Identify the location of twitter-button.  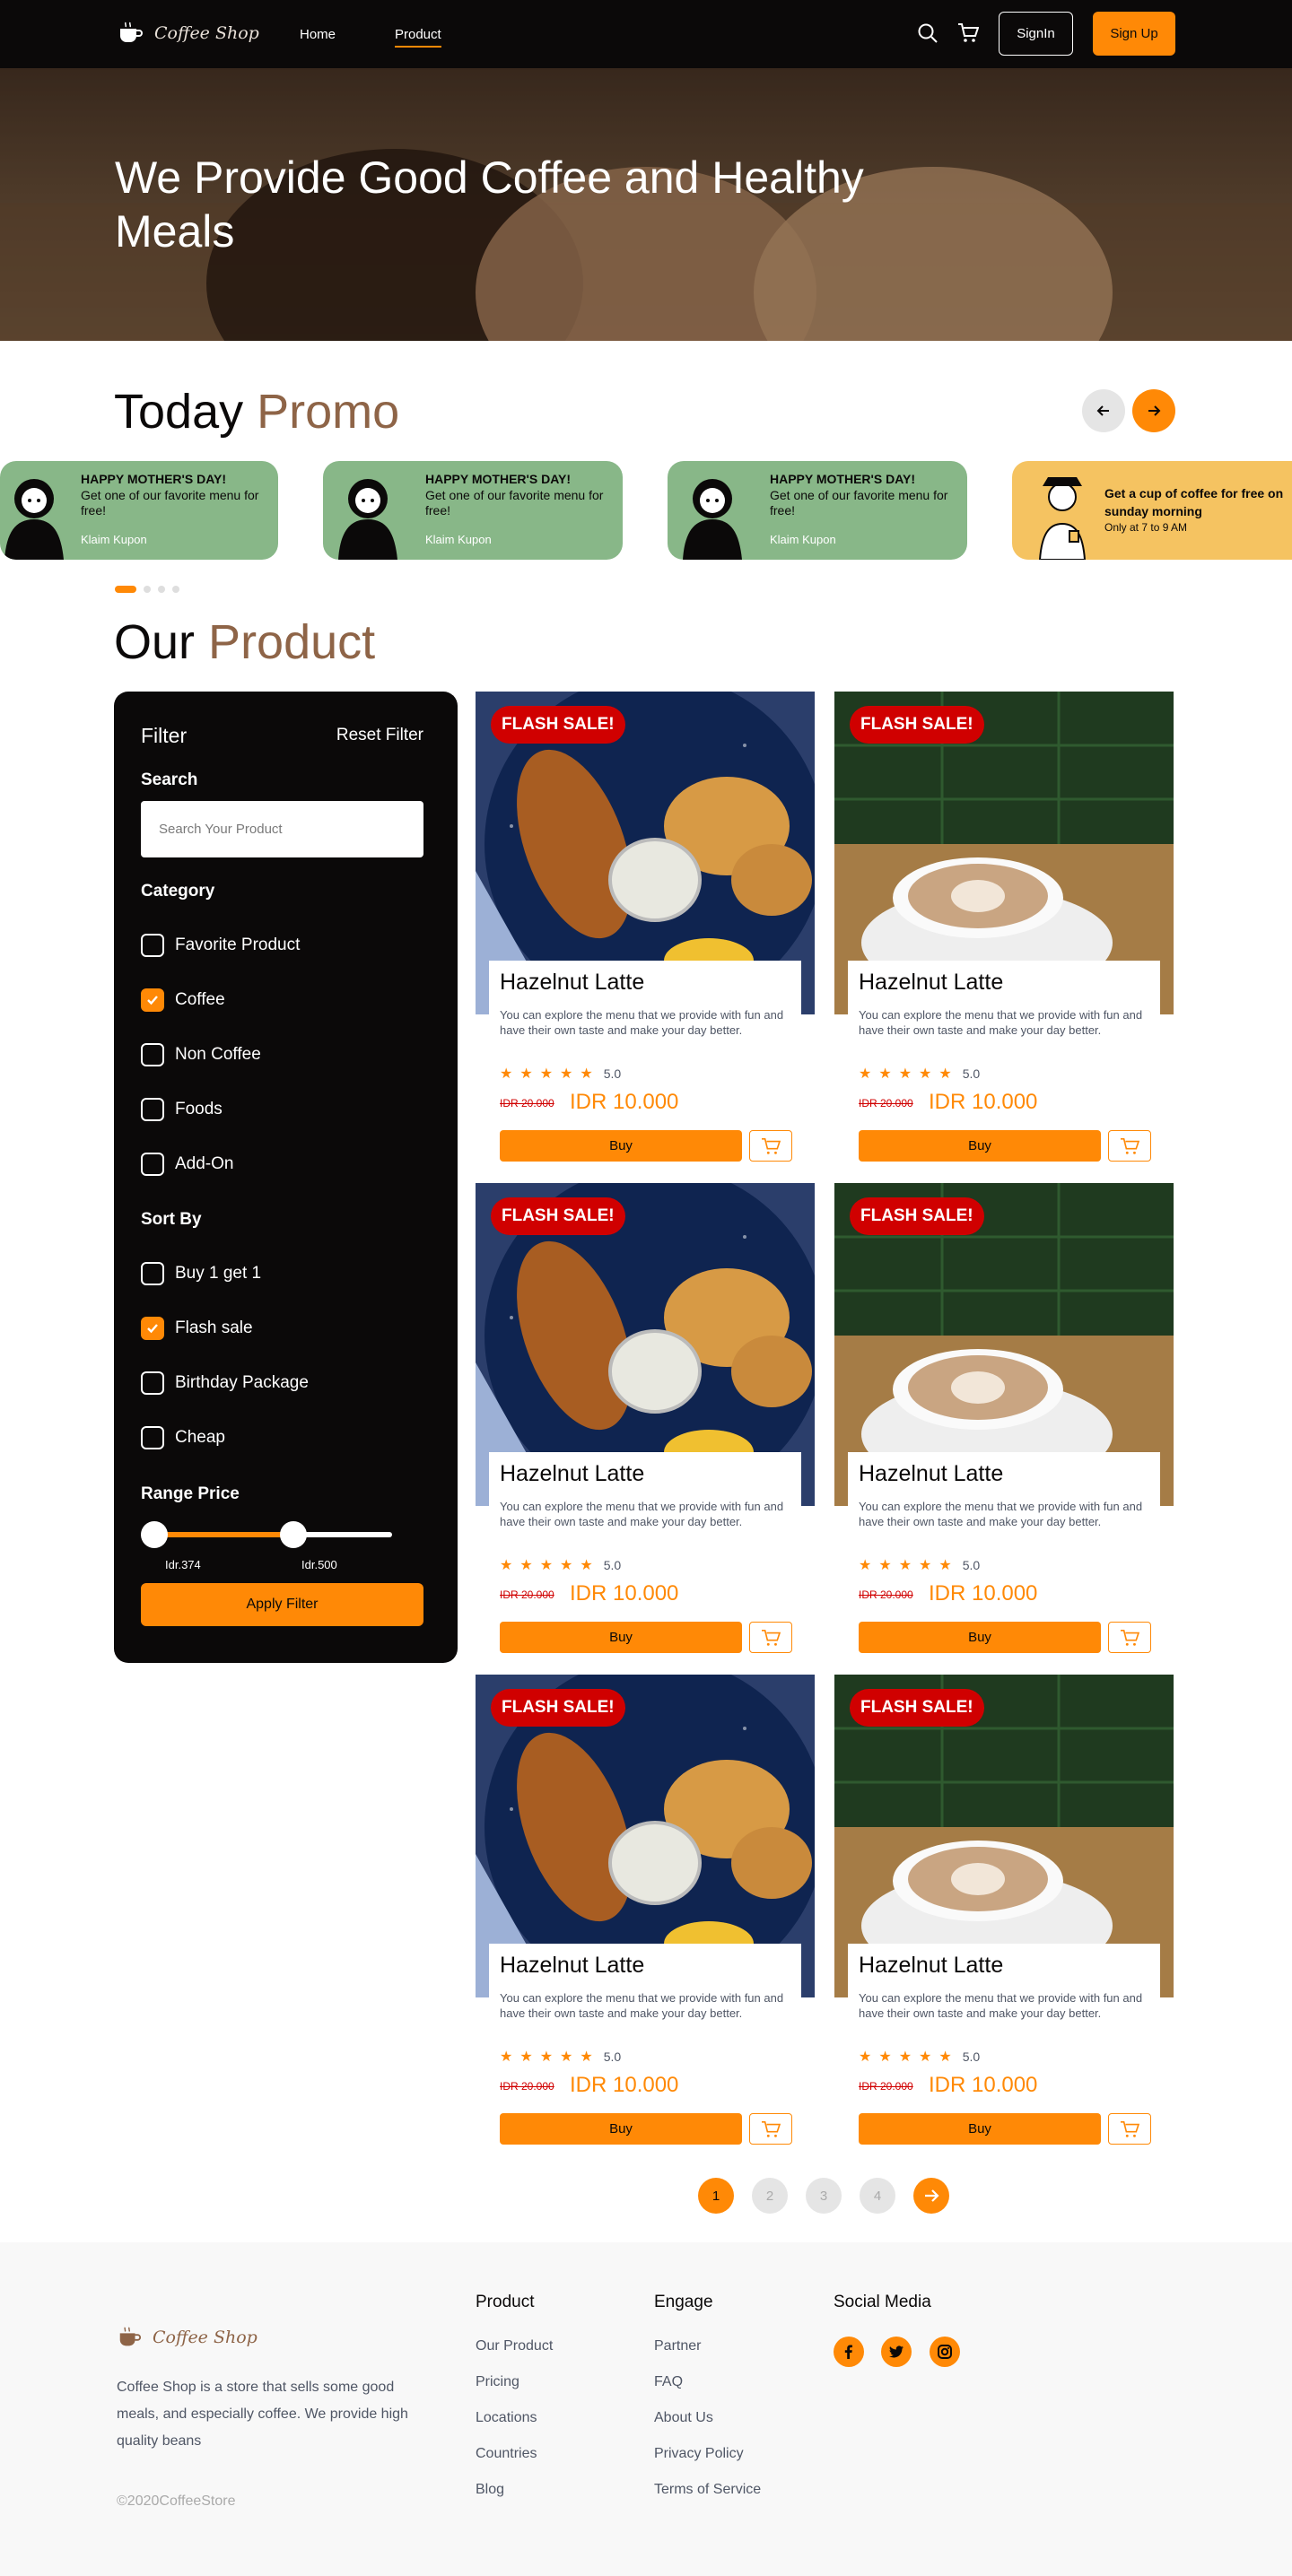
(897, 2352).